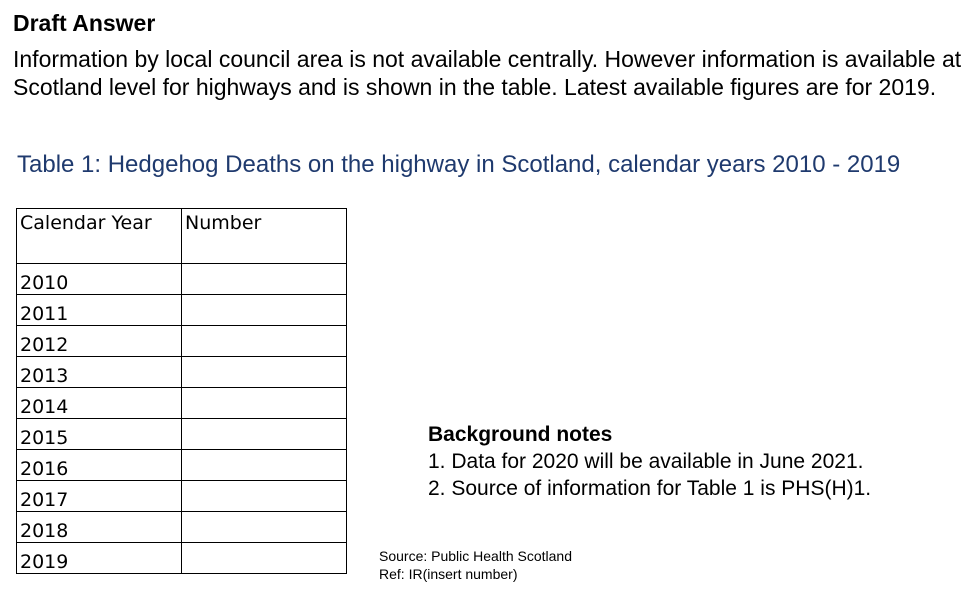 The image size is (979, 589). I want to click on column-header-calendar-year: Calendar Year, so click(99, 236).